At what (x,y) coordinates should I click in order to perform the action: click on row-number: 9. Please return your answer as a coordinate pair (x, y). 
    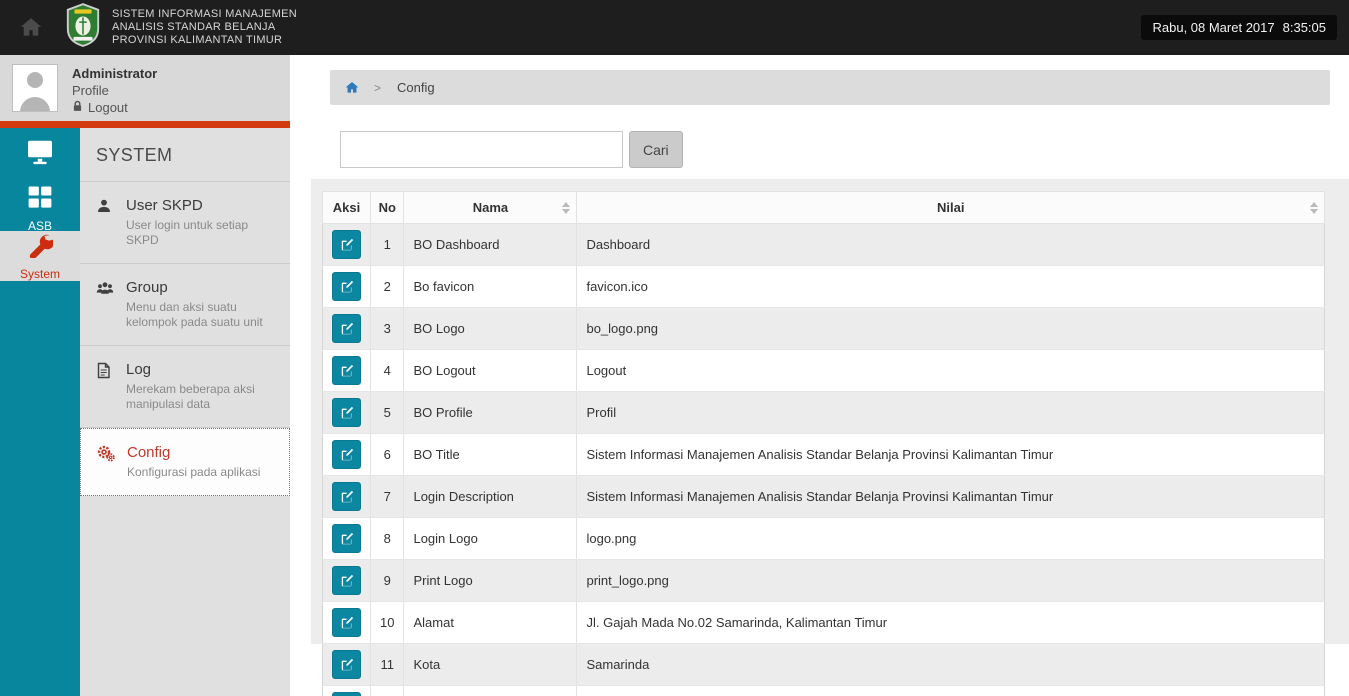
    Looking at the image, I should click on (387, 580).